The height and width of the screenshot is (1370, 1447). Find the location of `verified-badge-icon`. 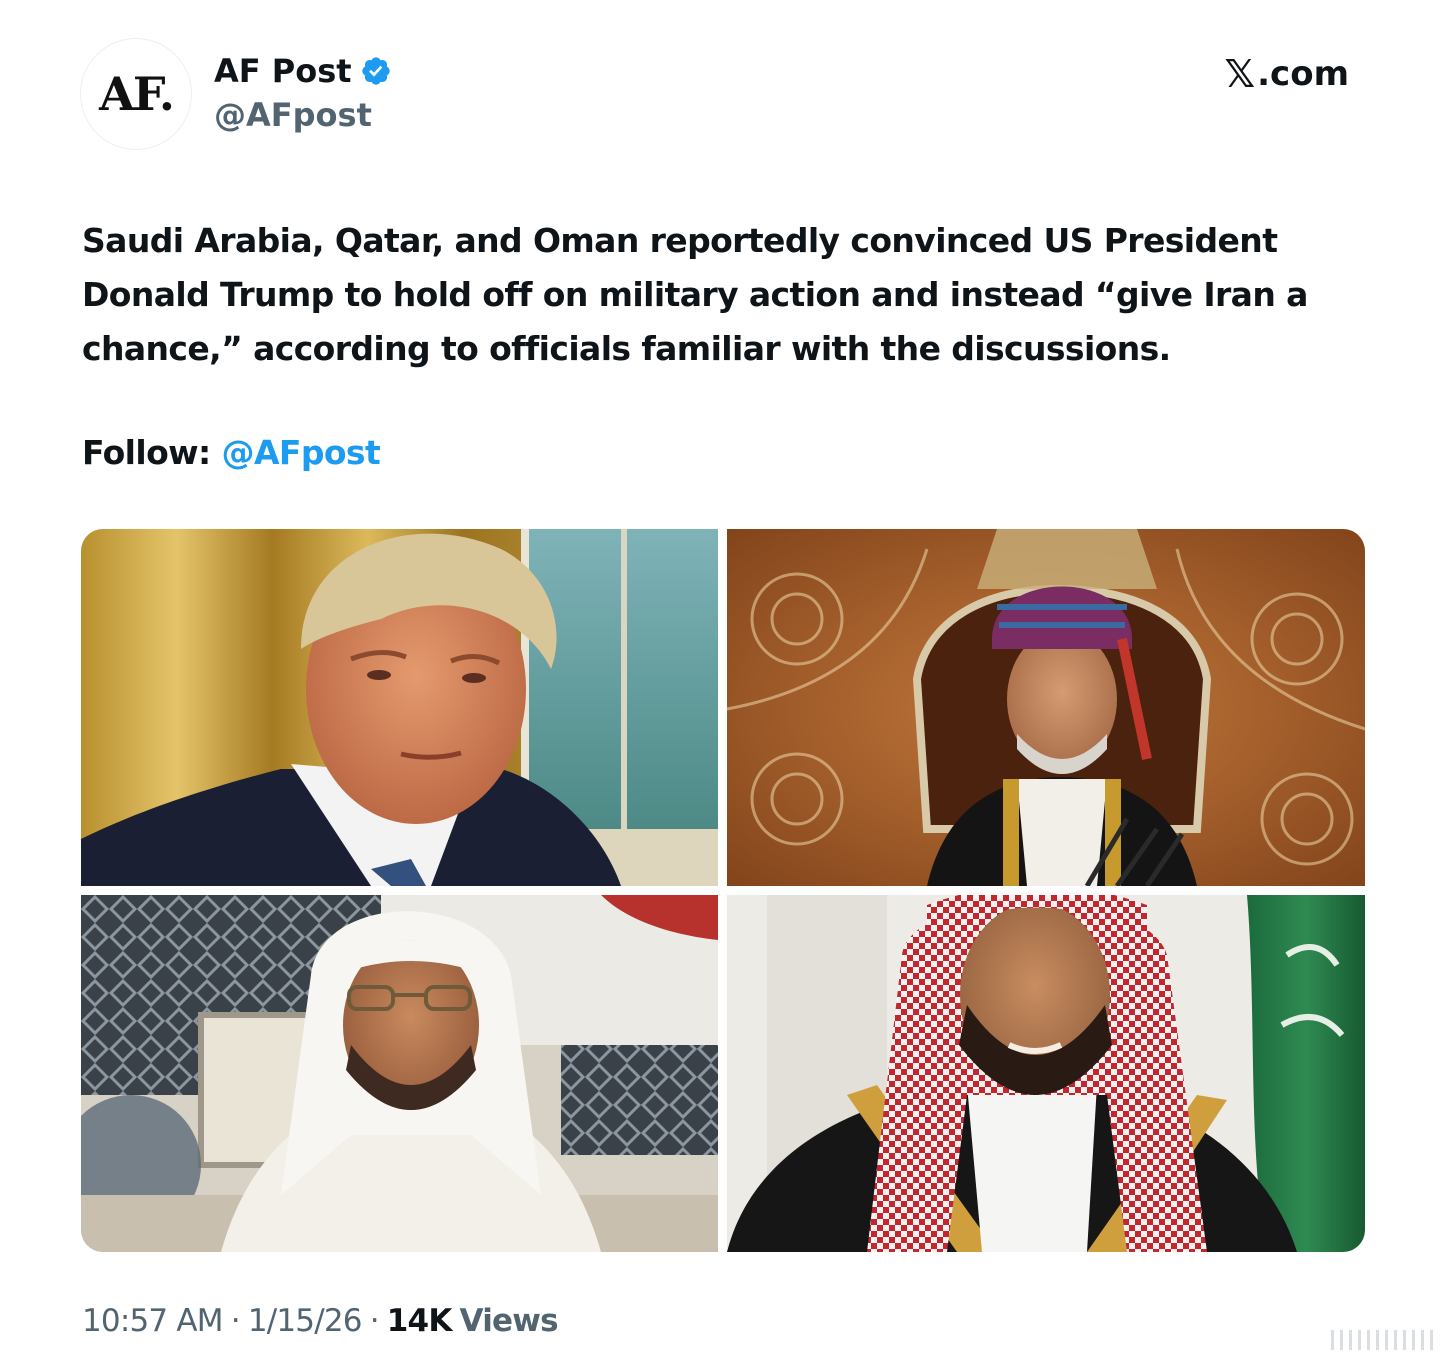

verified-badge-icon is located at coordinates (375, 71).